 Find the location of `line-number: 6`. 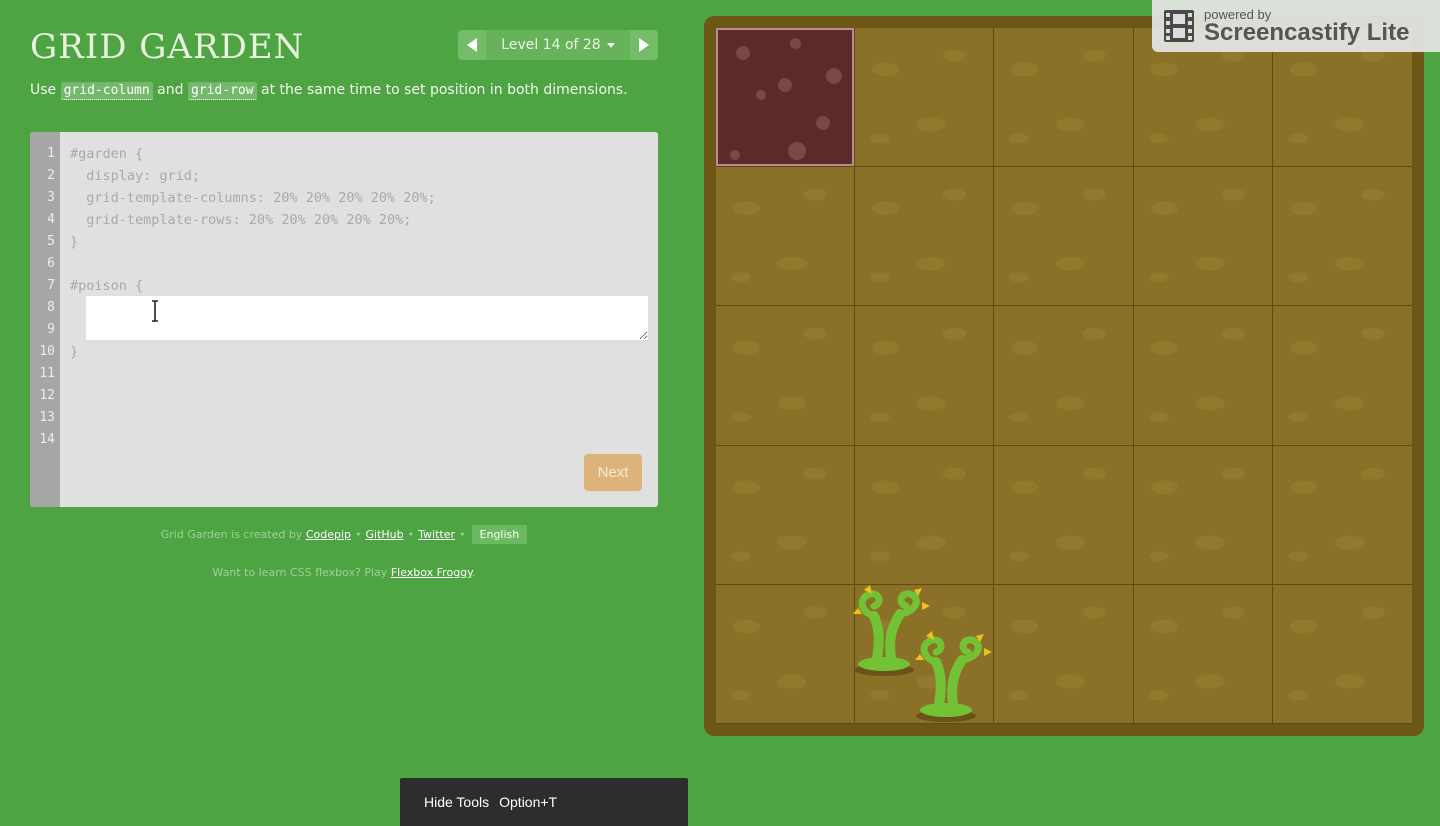

line-number: 6 is located at coordinates (51, 263).